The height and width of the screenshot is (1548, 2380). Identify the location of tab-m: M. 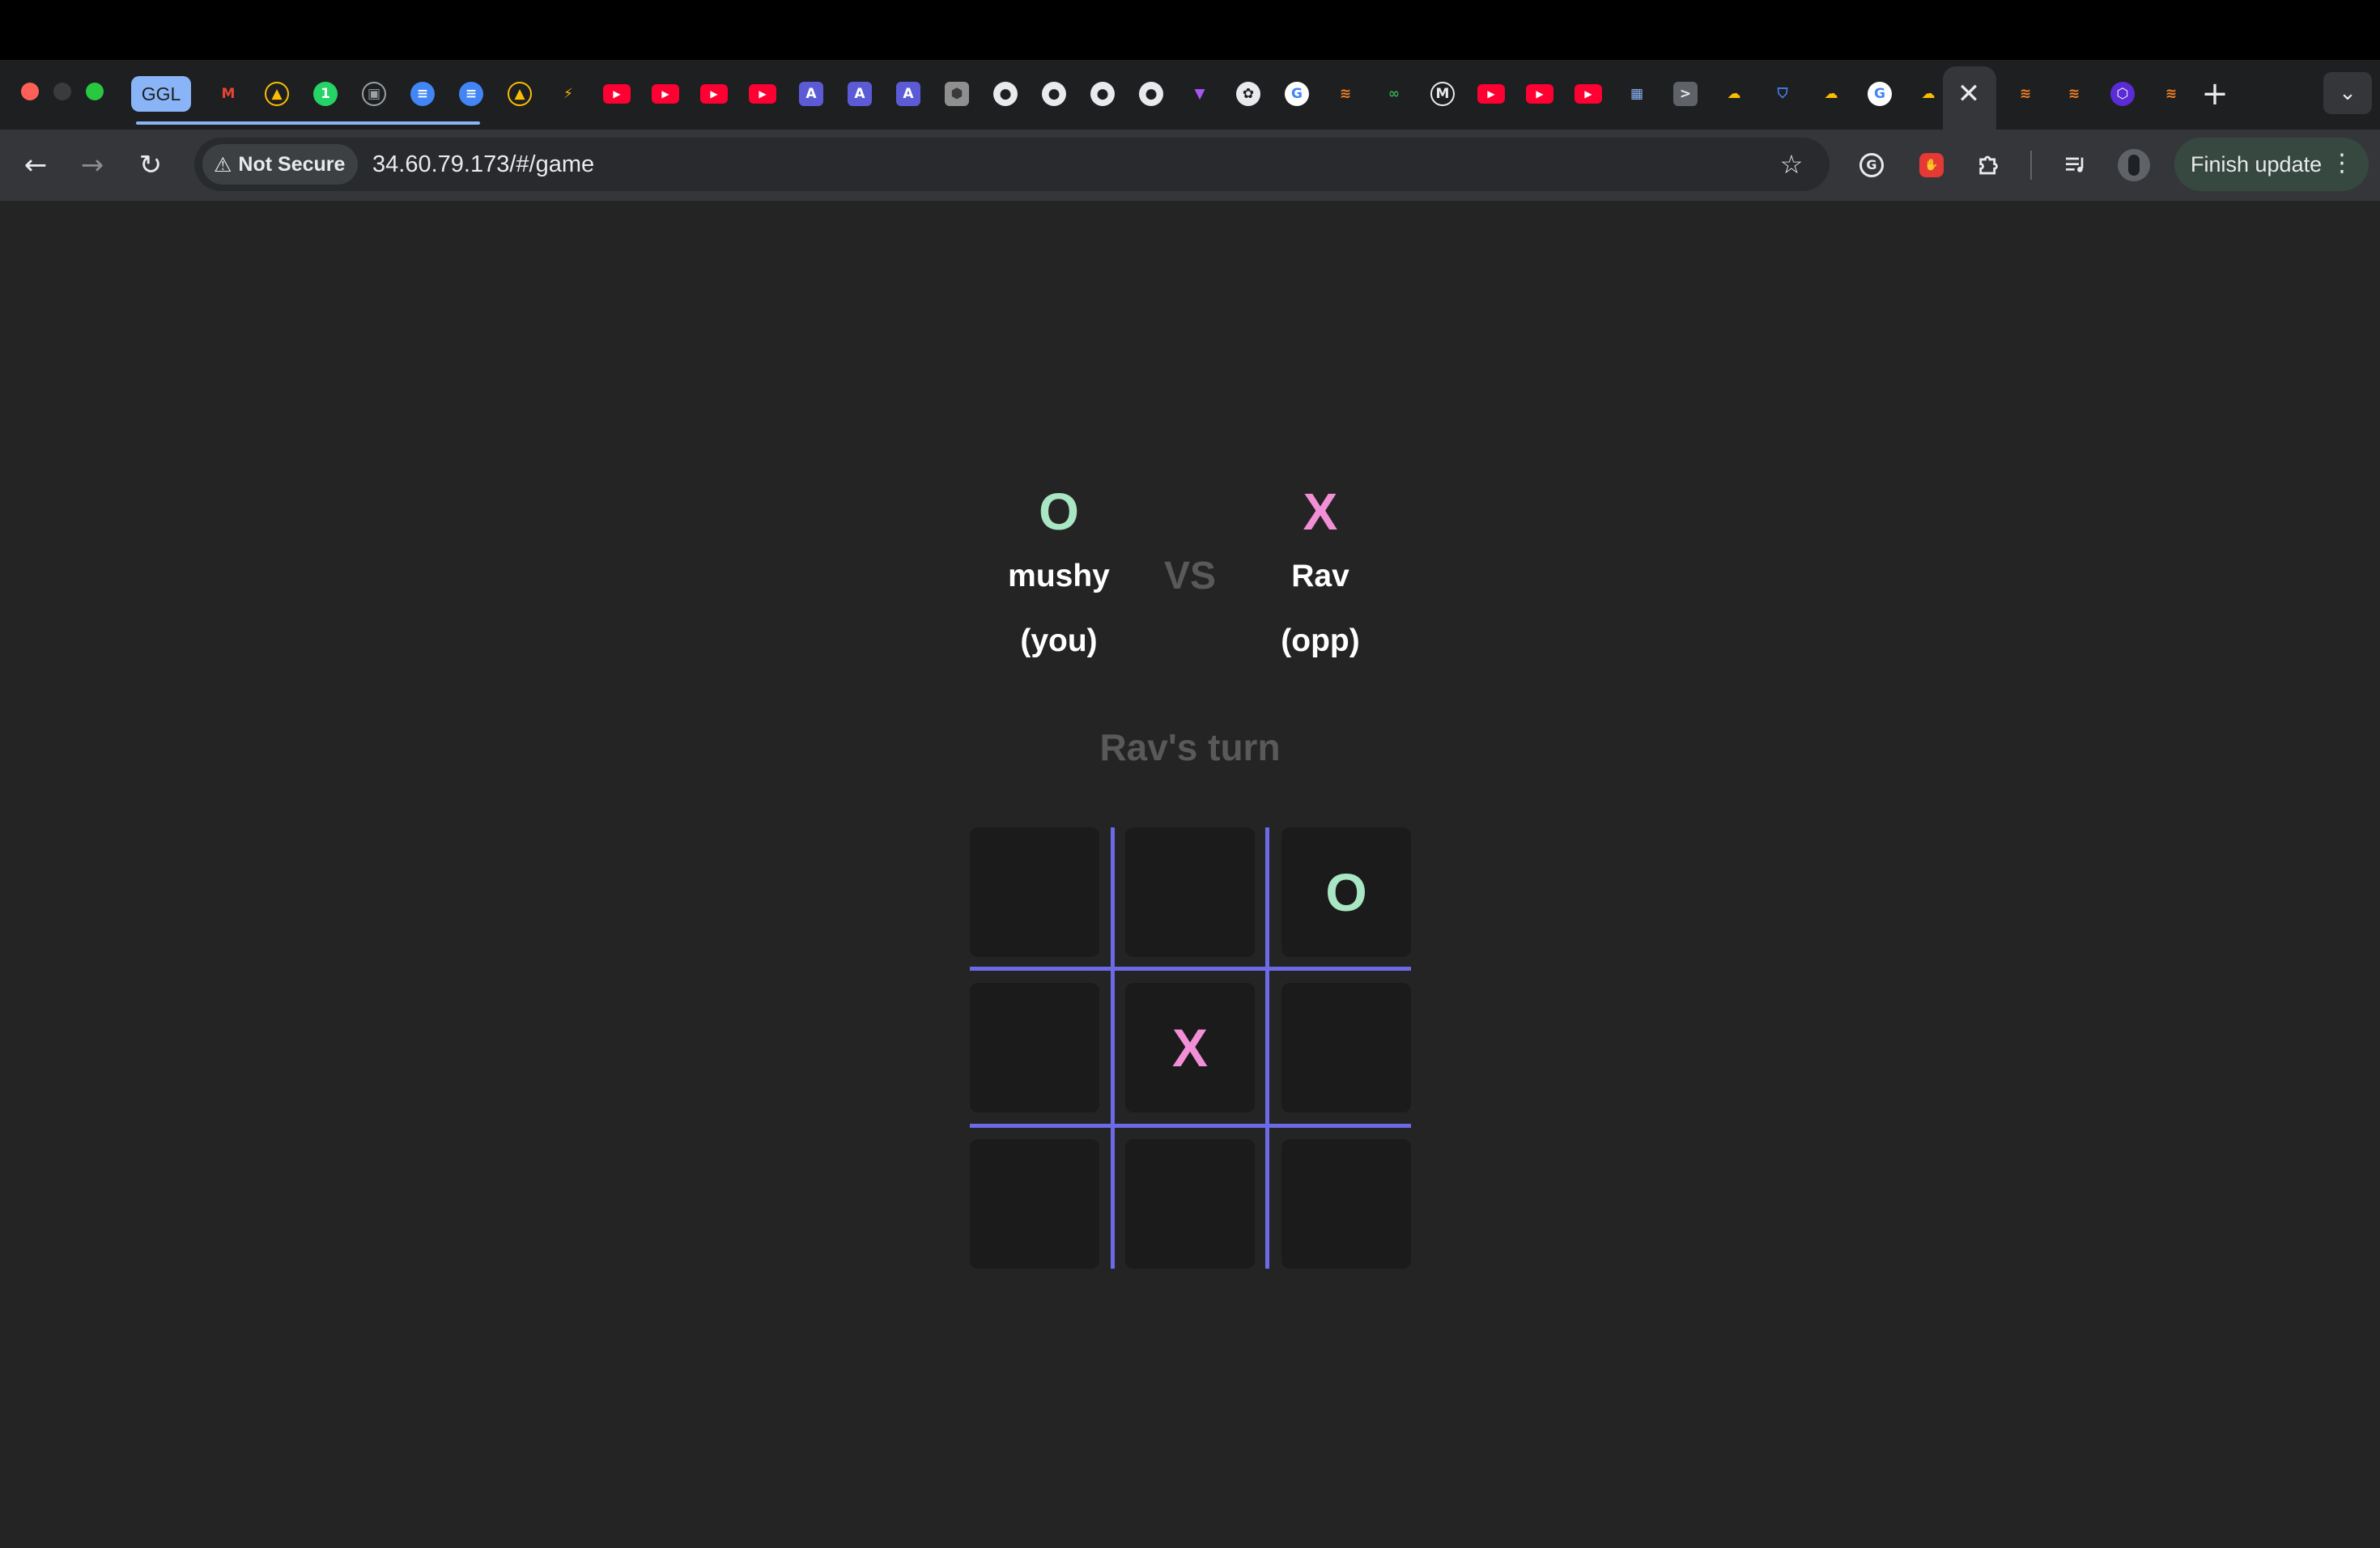
(1442, 94).